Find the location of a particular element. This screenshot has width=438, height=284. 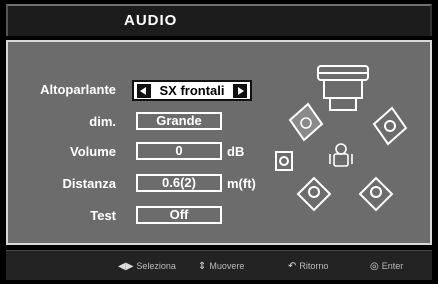

left-right-arrows-icon: ◀▶ is located at coordinates (126, 266).